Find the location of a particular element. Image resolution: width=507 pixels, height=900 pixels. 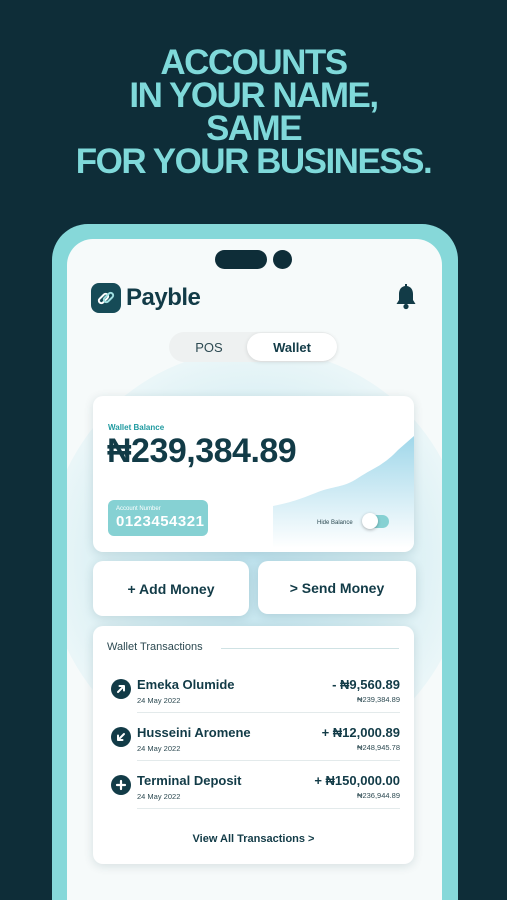

arrow-up-right-icon is located at coordinates (121, 689).